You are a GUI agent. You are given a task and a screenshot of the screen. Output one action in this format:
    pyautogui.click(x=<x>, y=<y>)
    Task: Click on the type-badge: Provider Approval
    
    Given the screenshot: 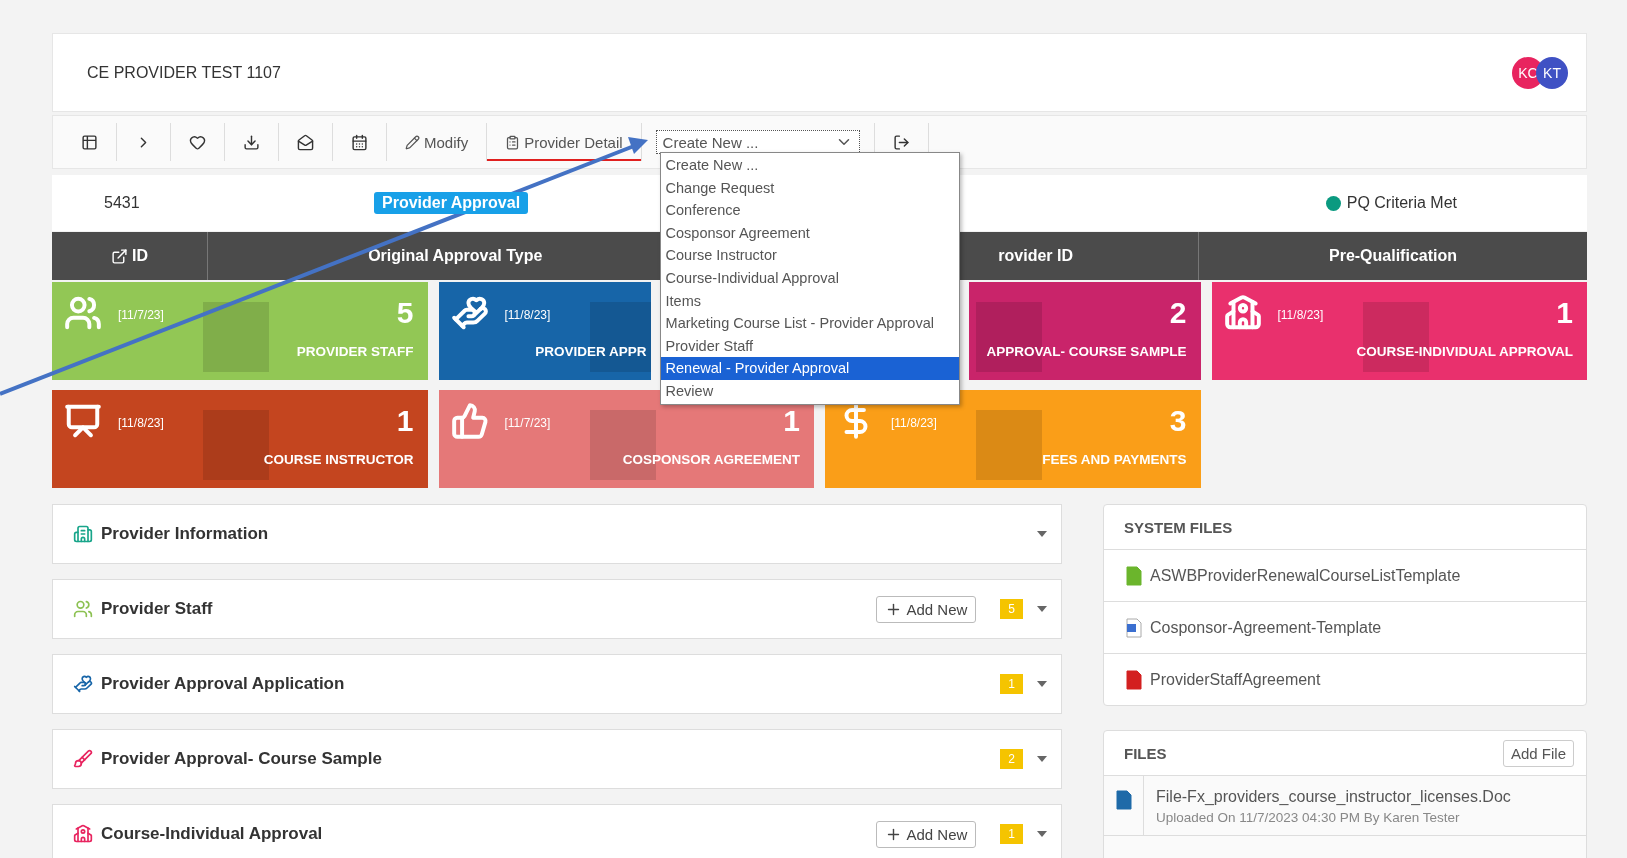 What is the action you would take?
    pyautogui.click(x=451, y=203)
    